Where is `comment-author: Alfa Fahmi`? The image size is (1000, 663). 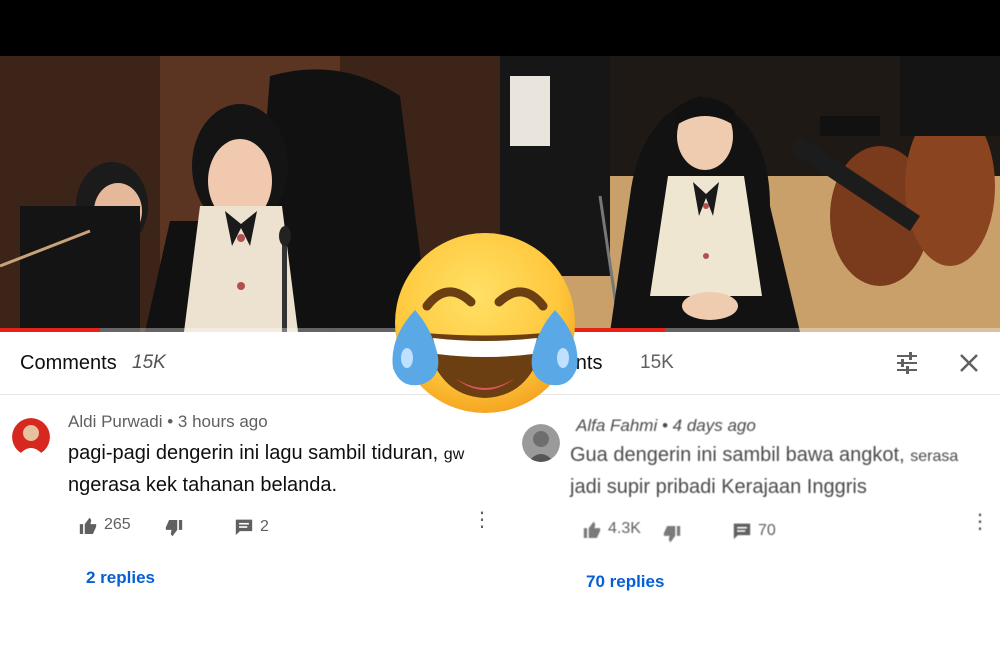 comment-author: Alfa Fahmi is located at coordinates (616, 425).